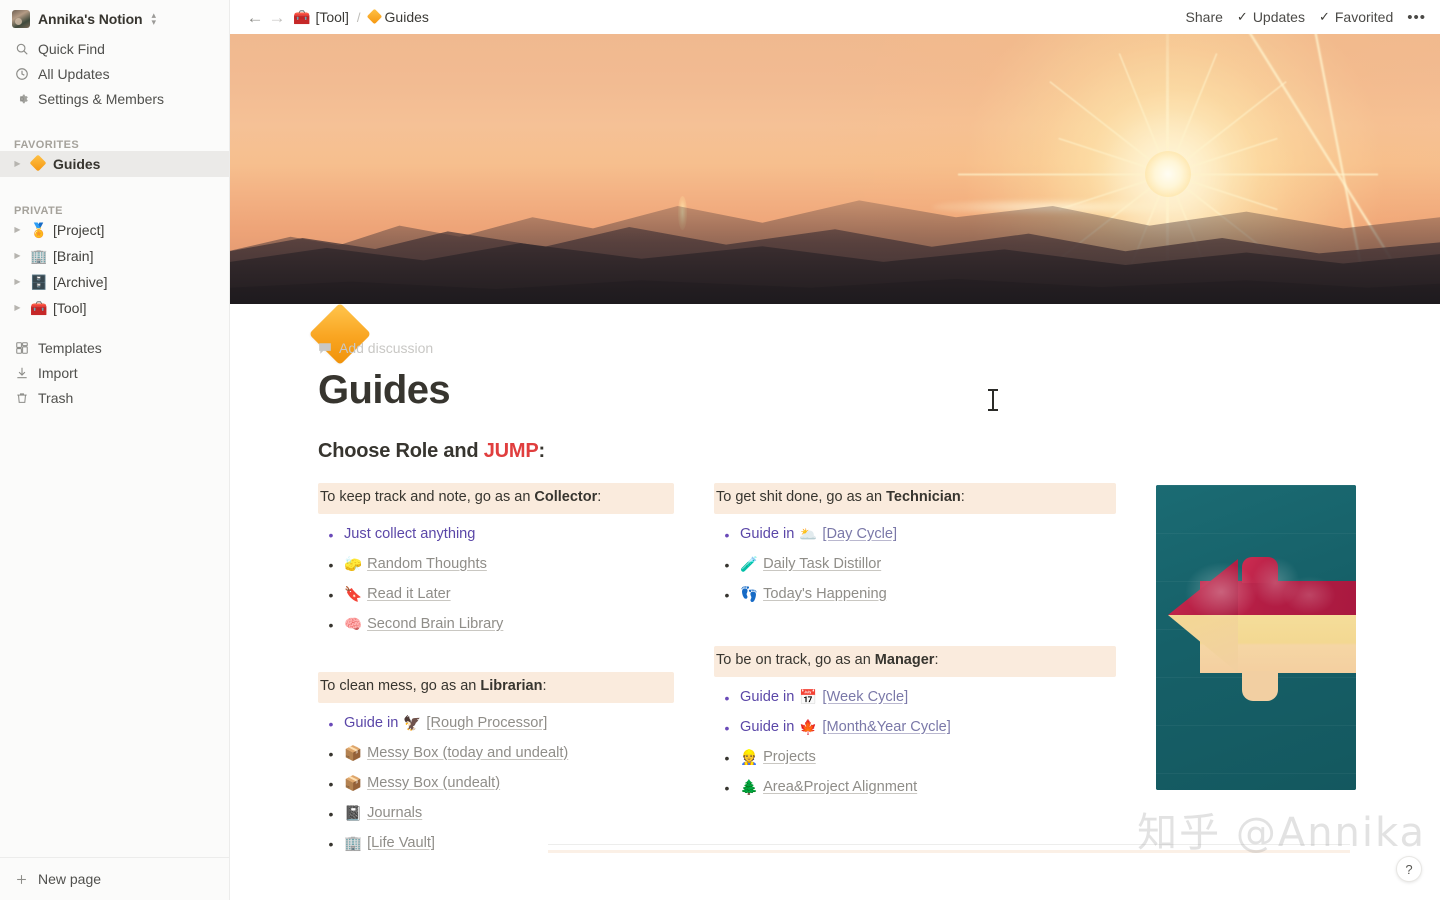 The width and height of the screenshot is (1440, 900). What do you see at coordinates (47, 145) in the screenshot?
I see `favorites-section-header: FAVORITES` at bounding box center [47, 145].